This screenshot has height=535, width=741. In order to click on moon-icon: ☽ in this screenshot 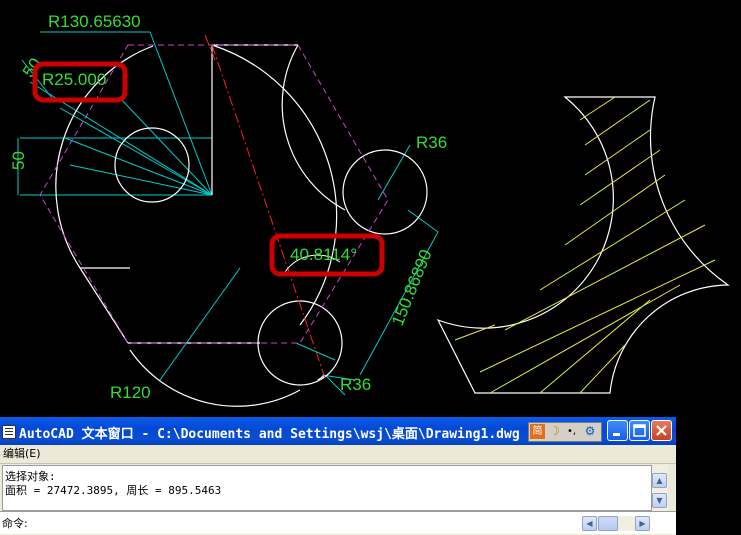, I will do `click(554, 431)`.